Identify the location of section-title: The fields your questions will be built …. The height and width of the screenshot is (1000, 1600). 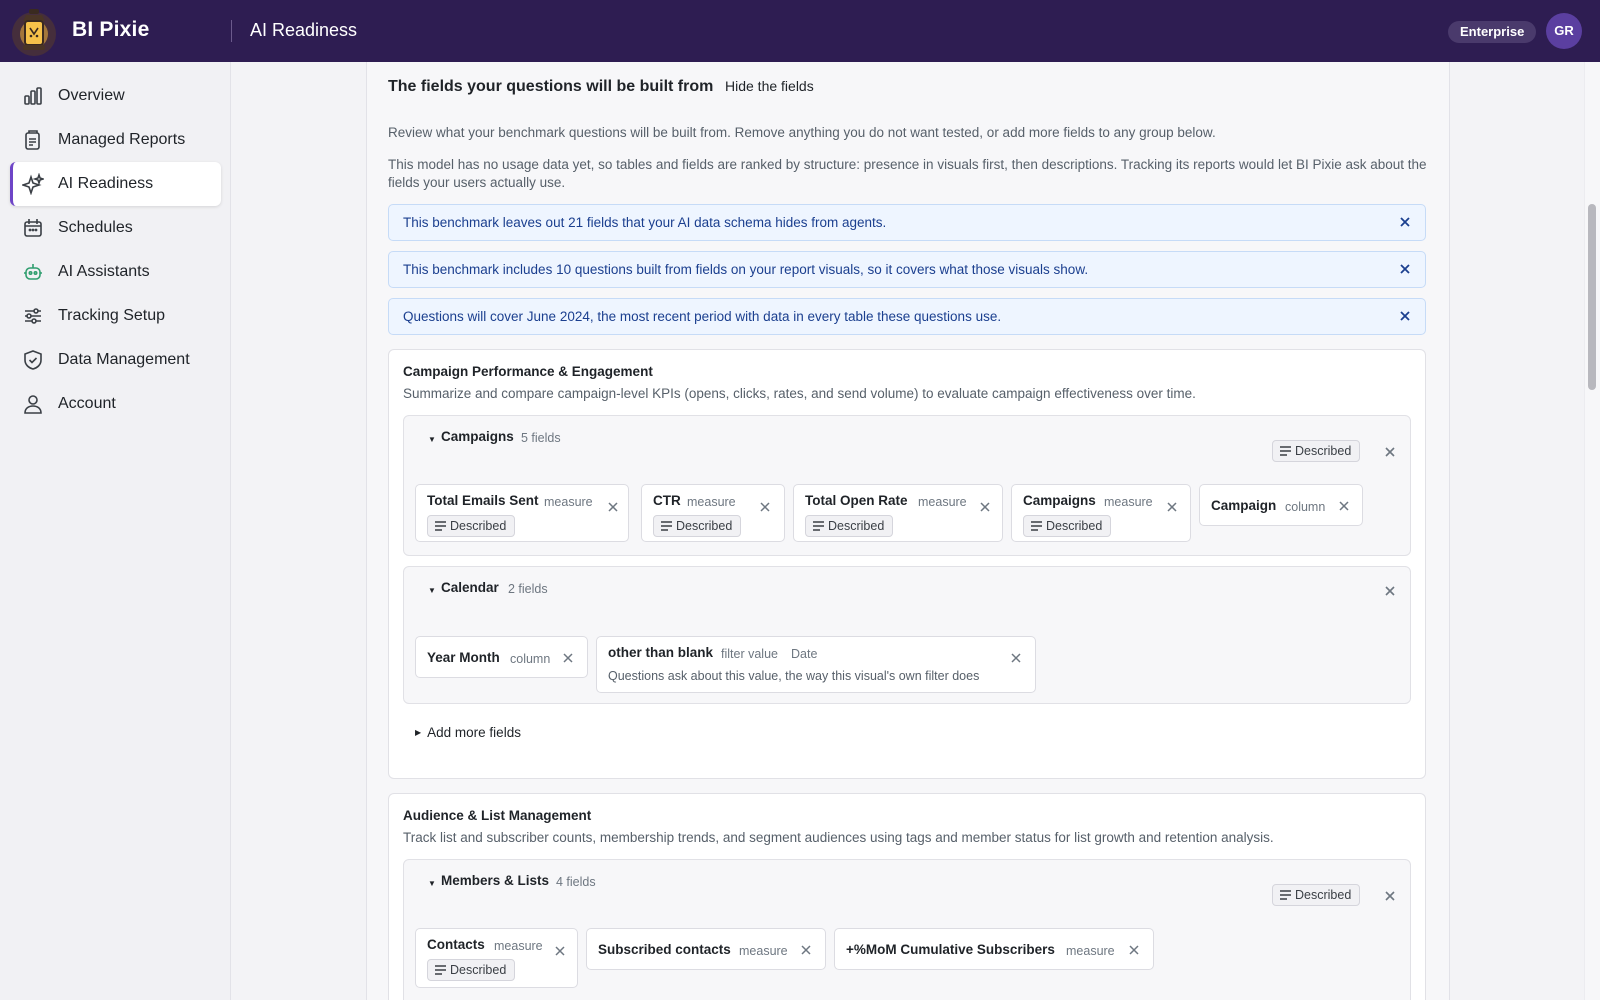
(551, 86).